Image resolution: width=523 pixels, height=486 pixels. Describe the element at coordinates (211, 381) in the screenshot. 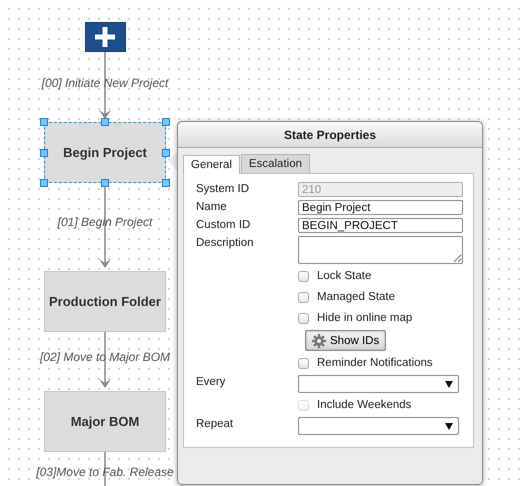

I see `field-label: Every` at that location.